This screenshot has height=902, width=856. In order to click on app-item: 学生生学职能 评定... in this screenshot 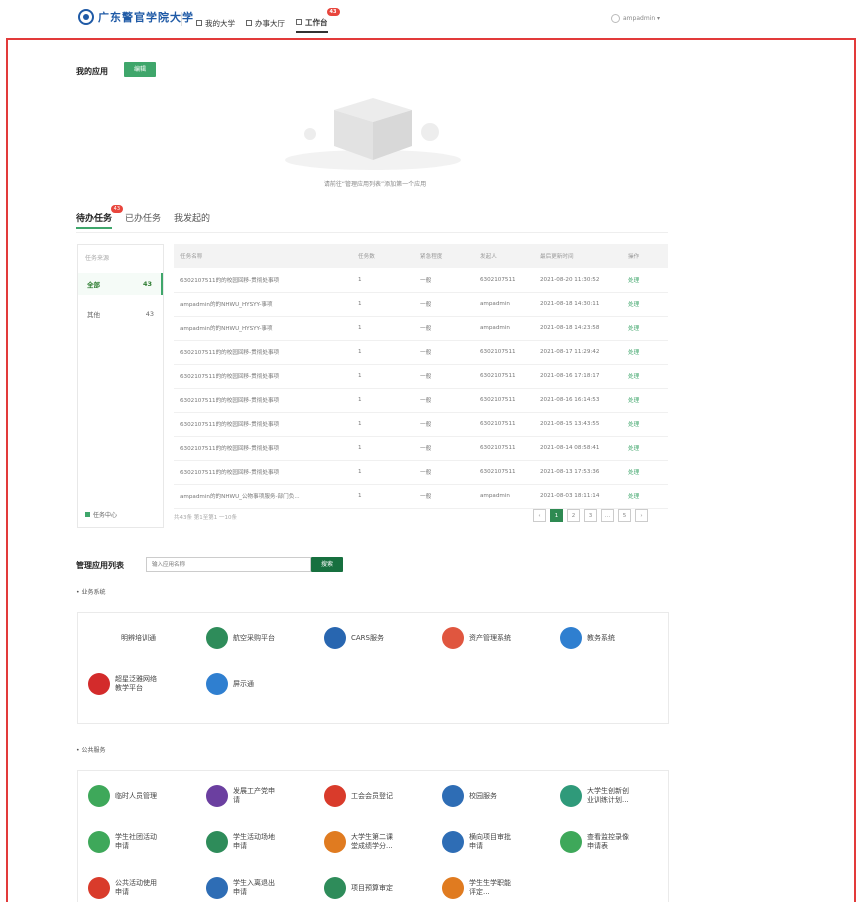, I will do `click(476, 888)`.